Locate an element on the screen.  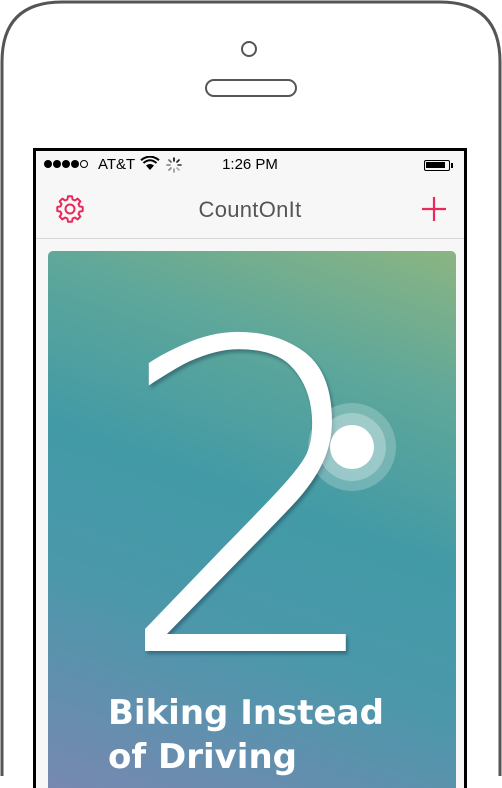
battery-tip is located at coordinates (452, 165).